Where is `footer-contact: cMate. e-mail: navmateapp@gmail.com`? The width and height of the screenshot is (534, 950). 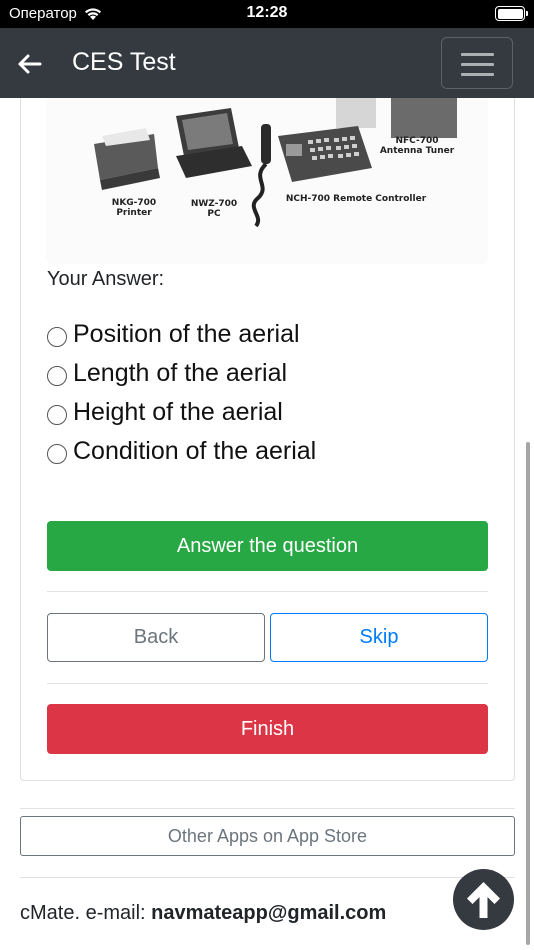
footer-contact: cMate. e-mail: navmateapp@gmail.com is located at coordinates (203, 913).